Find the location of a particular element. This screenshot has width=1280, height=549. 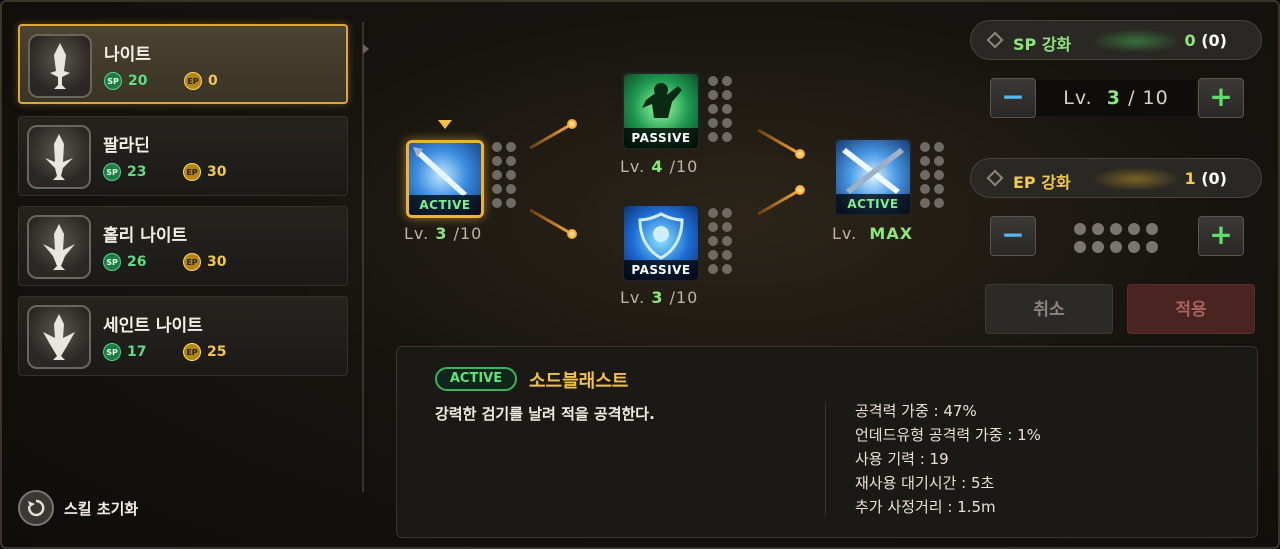

detail-divider is located at coordinates (825, 459).